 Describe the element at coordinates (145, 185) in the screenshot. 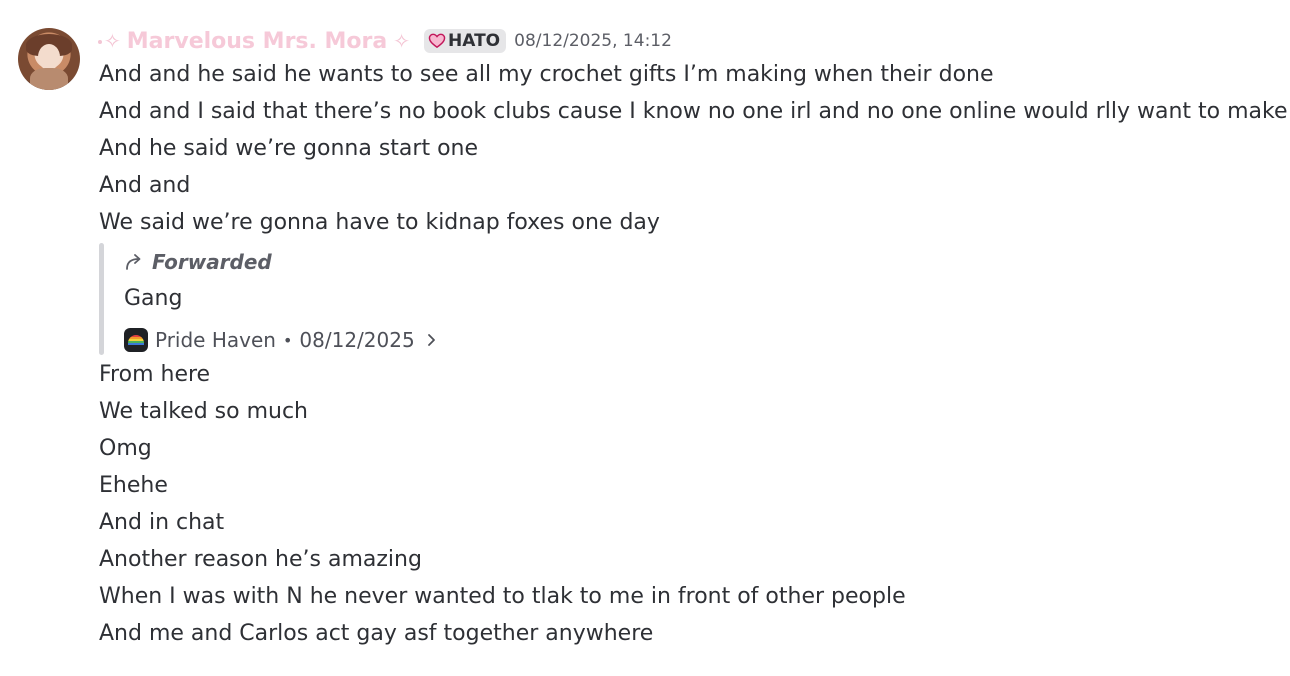

I see `message-line: And and` at that location.